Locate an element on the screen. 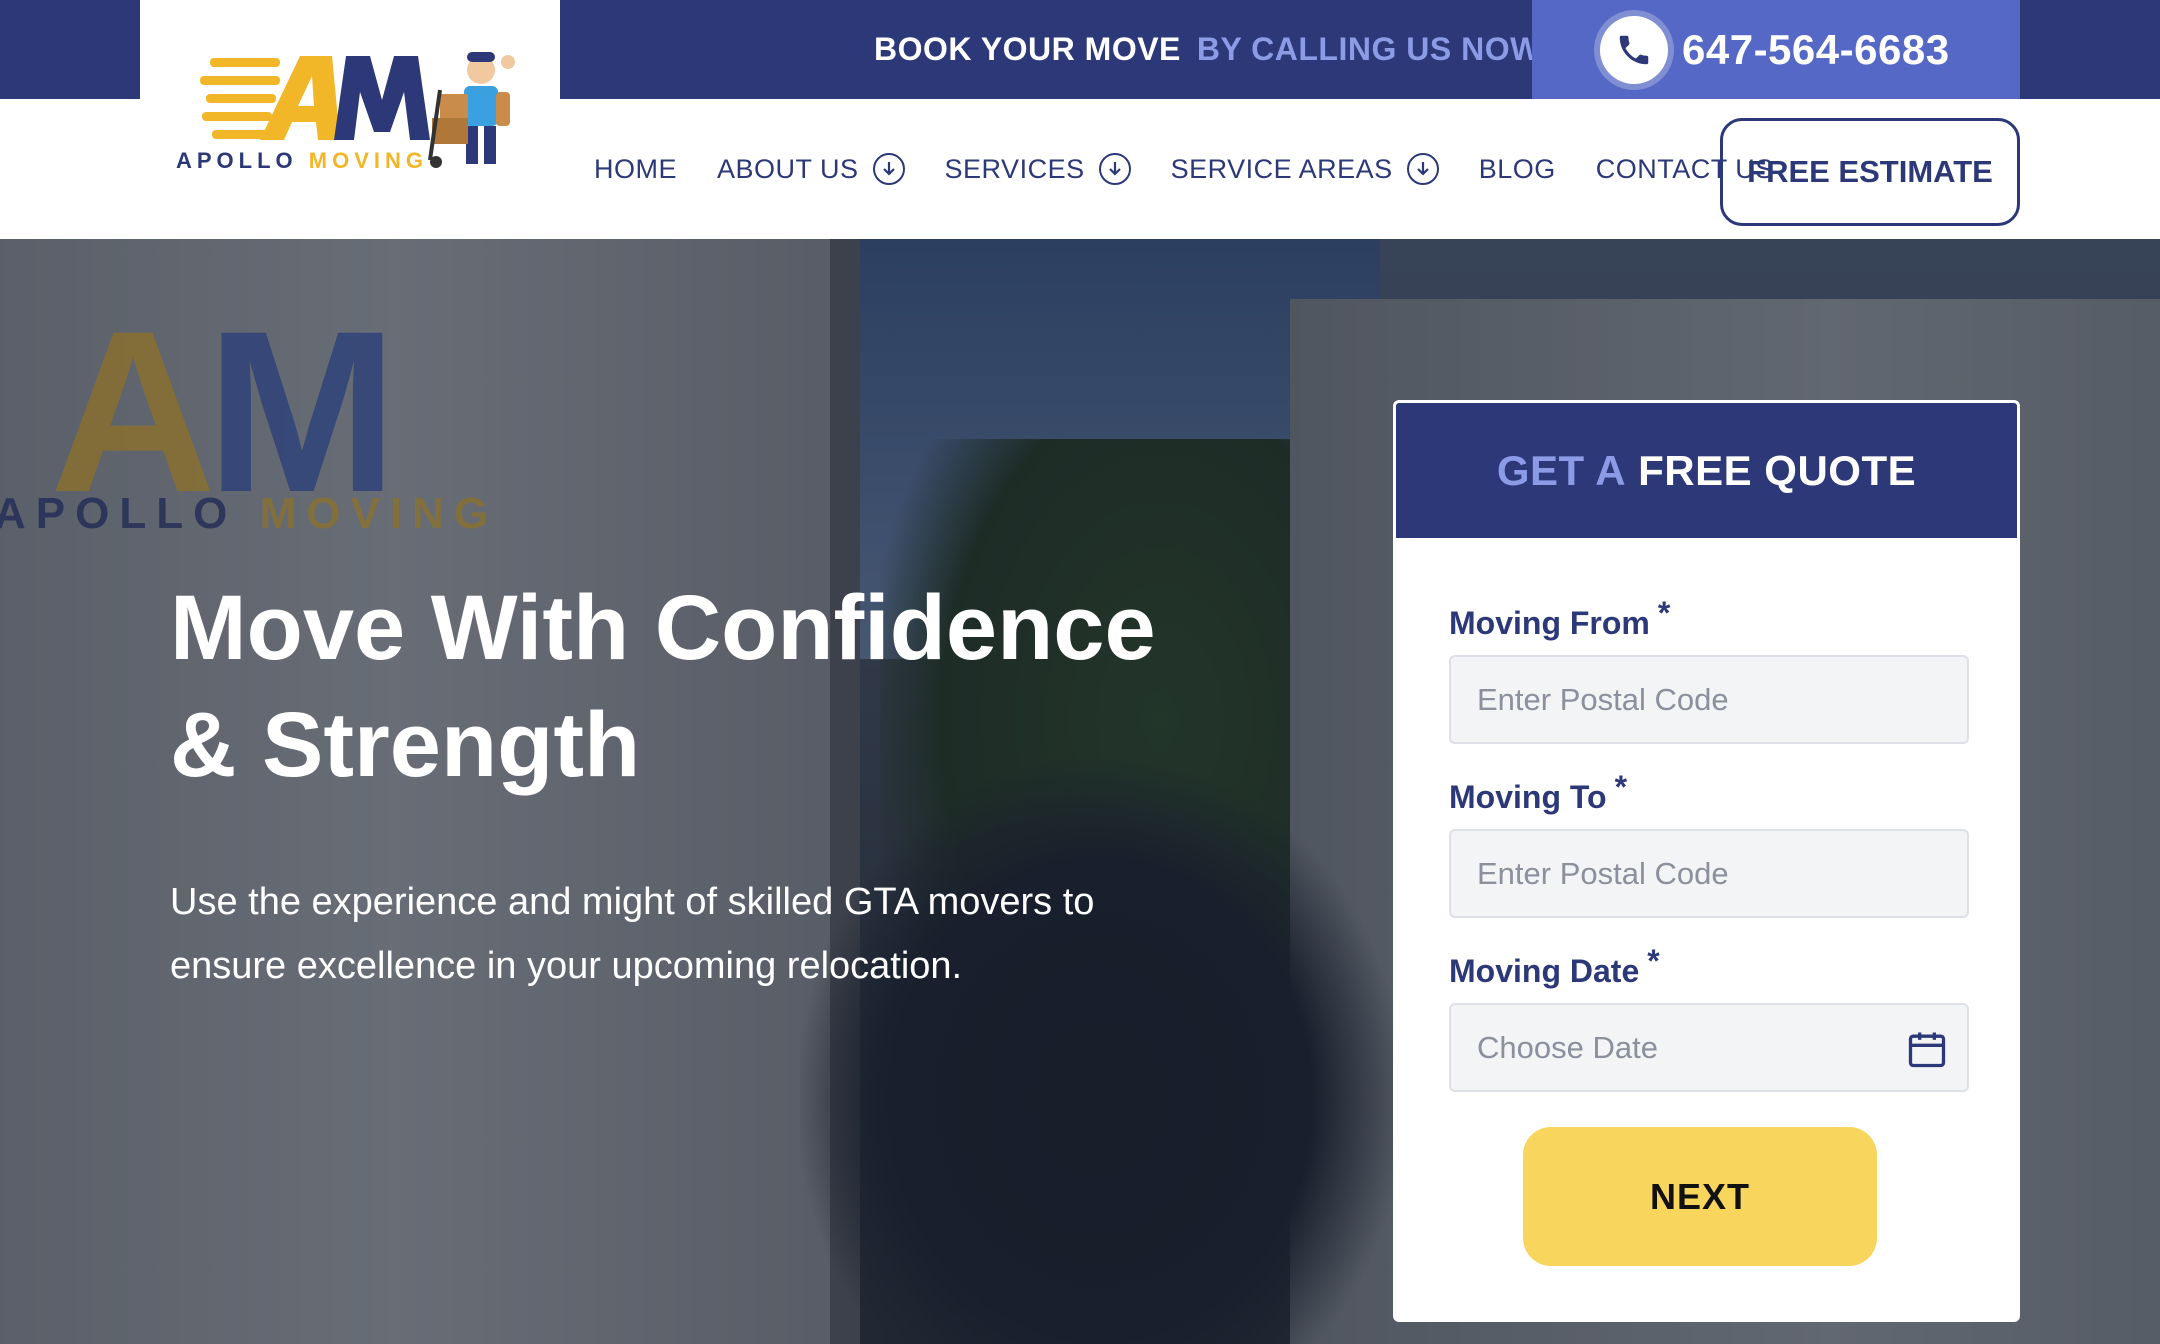 This screenshot has width=2160, height=1344. nav-item-service-areas: SERVICE AREAS is located at coordinates (1305, 169).